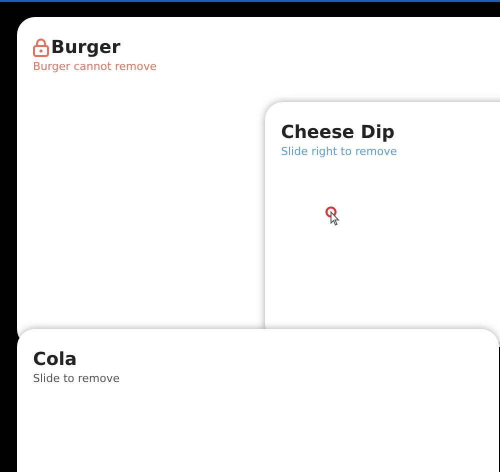  Describe the element at coordinates (55, 359) in the screenshot. I see `card-title: Cola` at that location.